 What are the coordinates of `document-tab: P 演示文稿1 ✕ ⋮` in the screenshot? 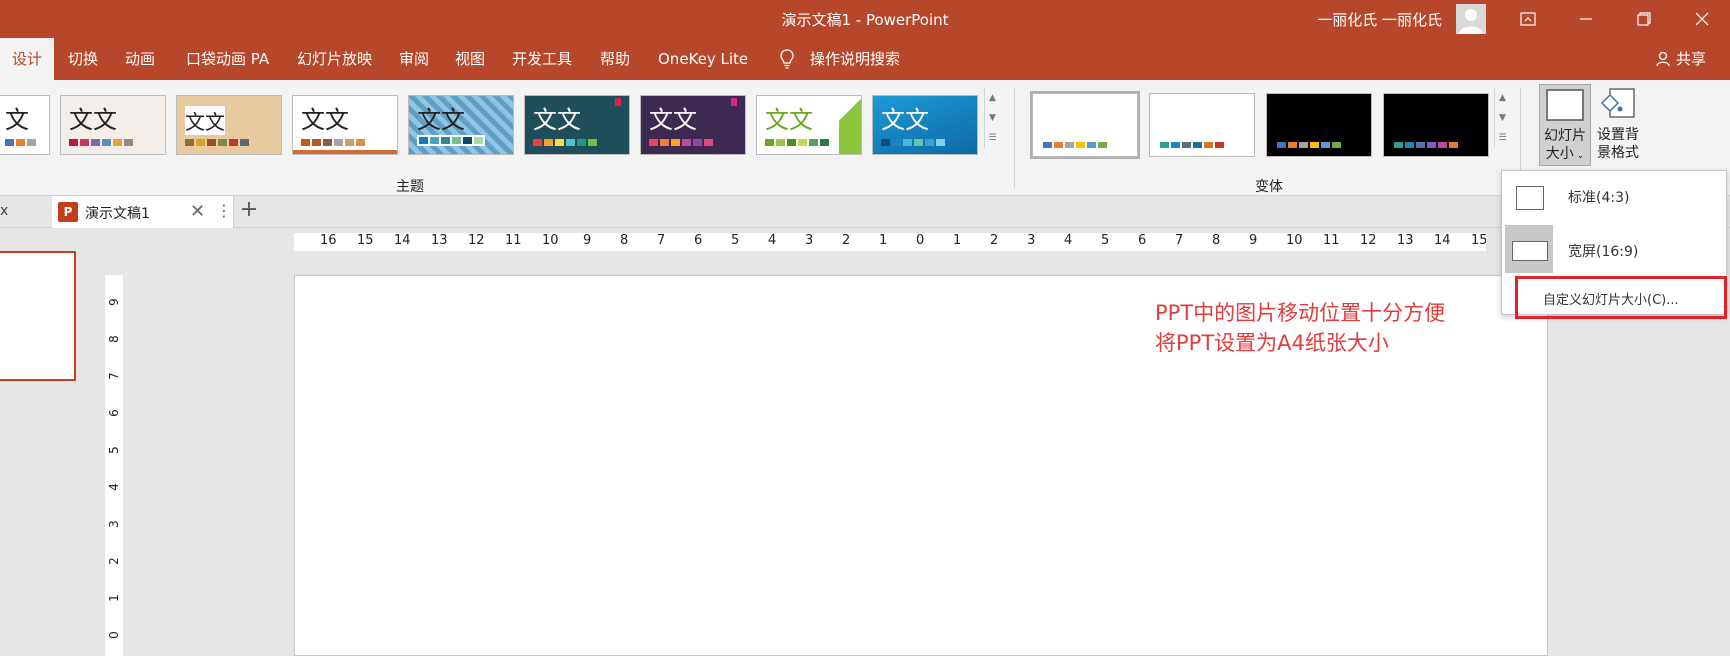 It's located at (143, 212).